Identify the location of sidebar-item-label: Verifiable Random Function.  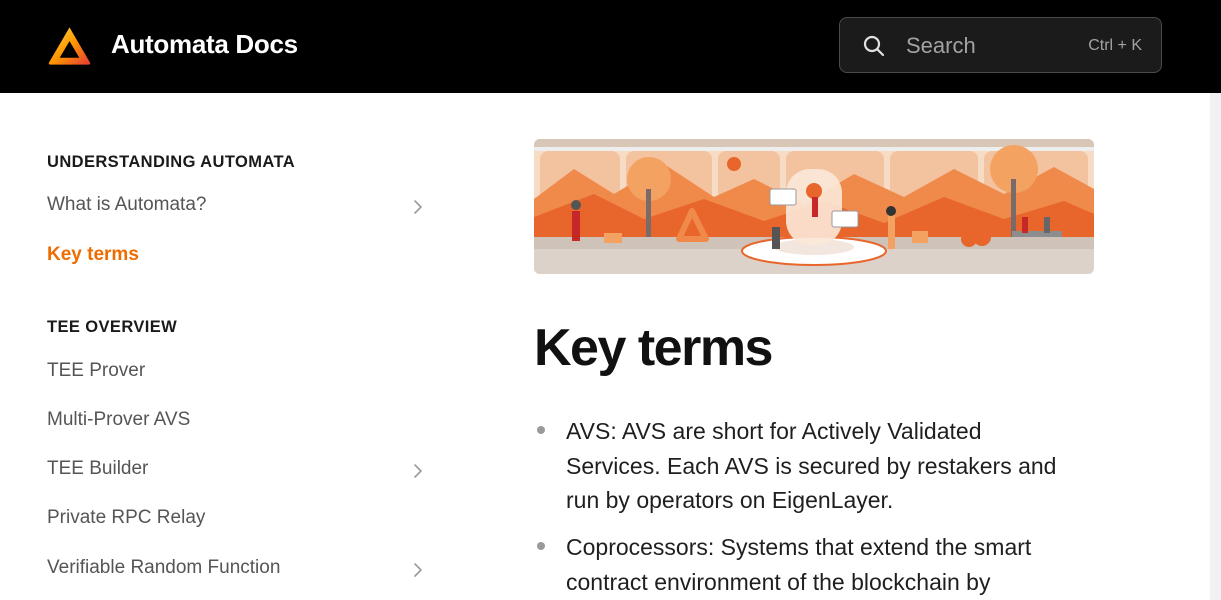
(164, 567).